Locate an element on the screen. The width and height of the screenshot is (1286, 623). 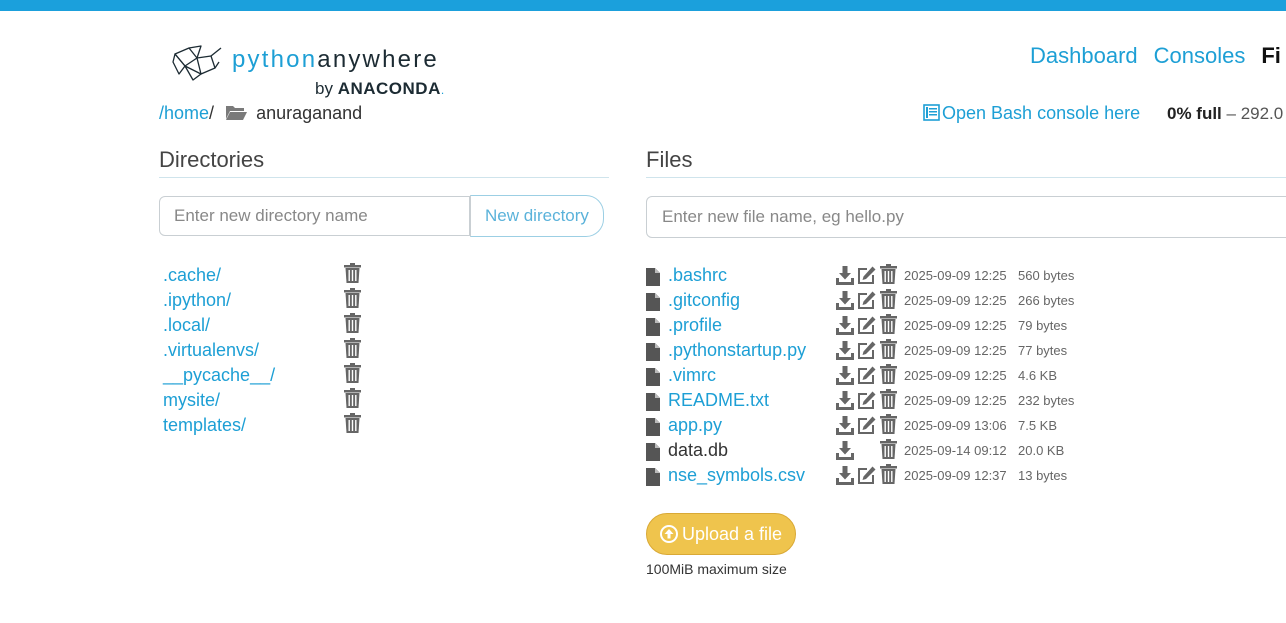
file-row: README.txt 2025-09-09 12:25 232 bytes is located at coordinates (966, 402).